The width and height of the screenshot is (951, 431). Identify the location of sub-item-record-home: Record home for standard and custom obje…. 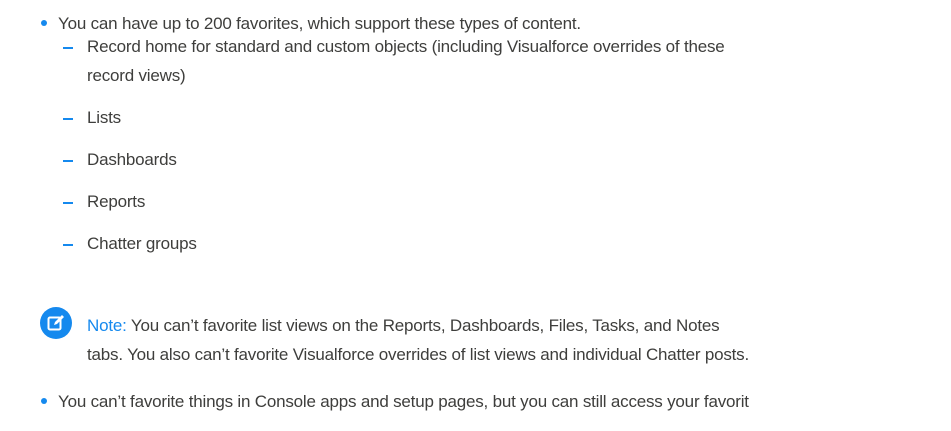
(406, 46).